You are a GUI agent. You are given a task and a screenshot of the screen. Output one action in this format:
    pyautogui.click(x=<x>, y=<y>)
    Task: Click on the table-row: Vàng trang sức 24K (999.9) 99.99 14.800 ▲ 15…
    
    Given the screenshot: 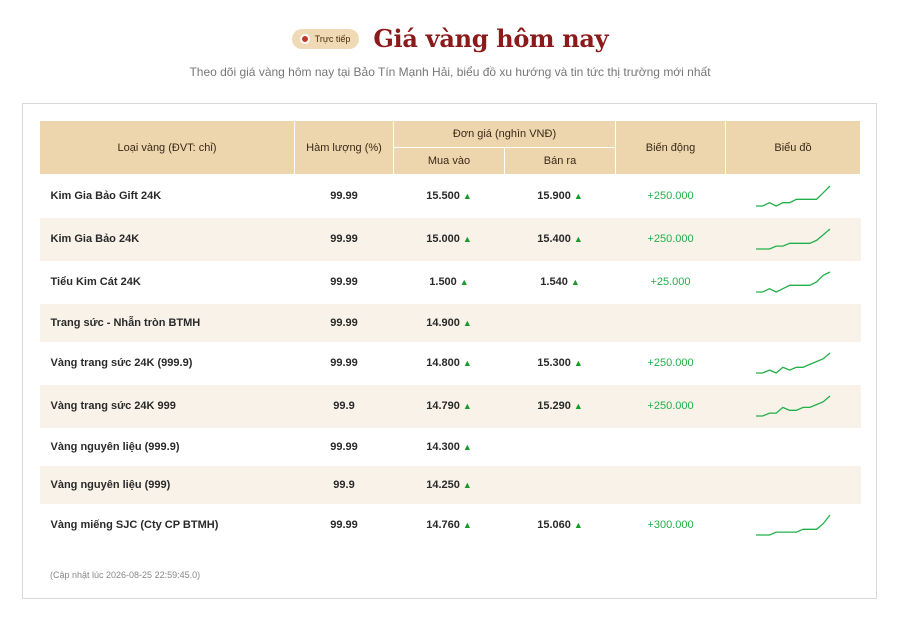 What is the action you would take?
    pyautogui.click(x=450, y=363)
    